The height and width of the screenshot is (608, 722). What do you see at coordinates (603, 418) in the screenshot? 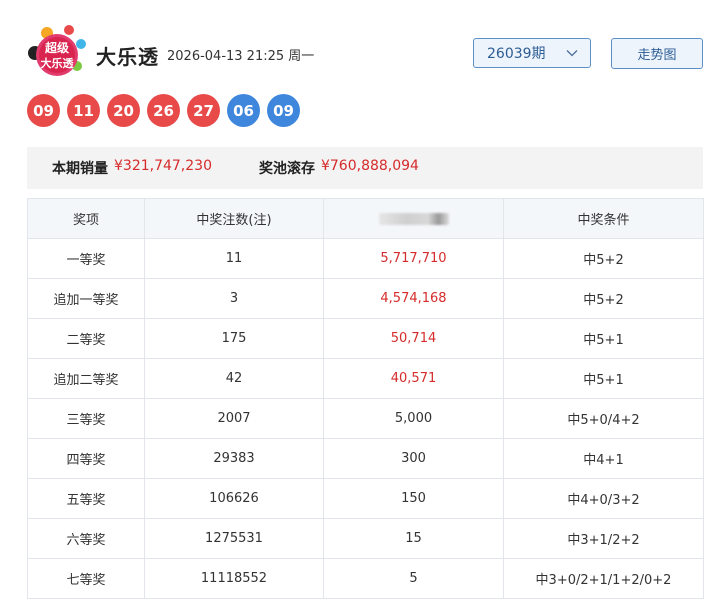
I see `condition-cell: 中5+0/4+2` at bounding box center [603, 418].